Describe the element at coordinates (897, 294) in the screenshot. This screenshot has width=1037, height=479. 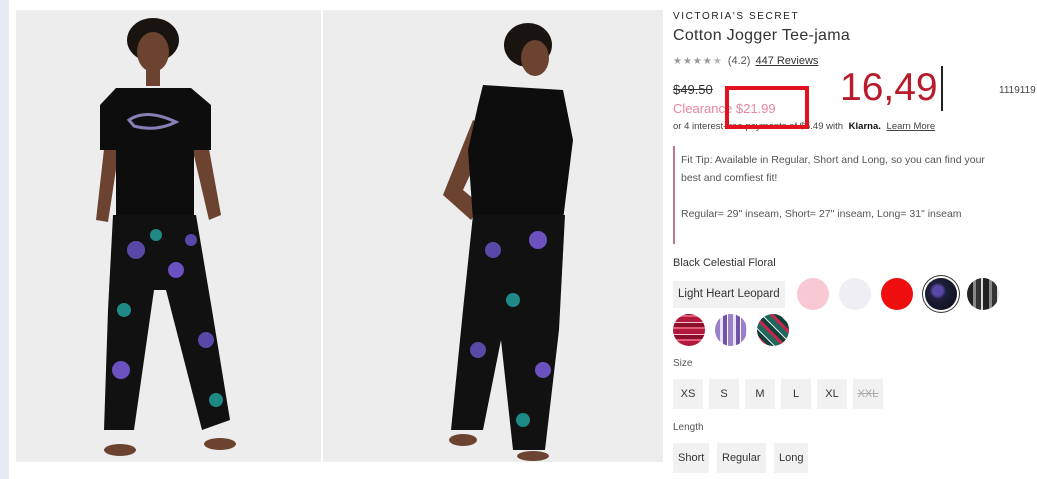
I see `color-swatch-red` at that location.